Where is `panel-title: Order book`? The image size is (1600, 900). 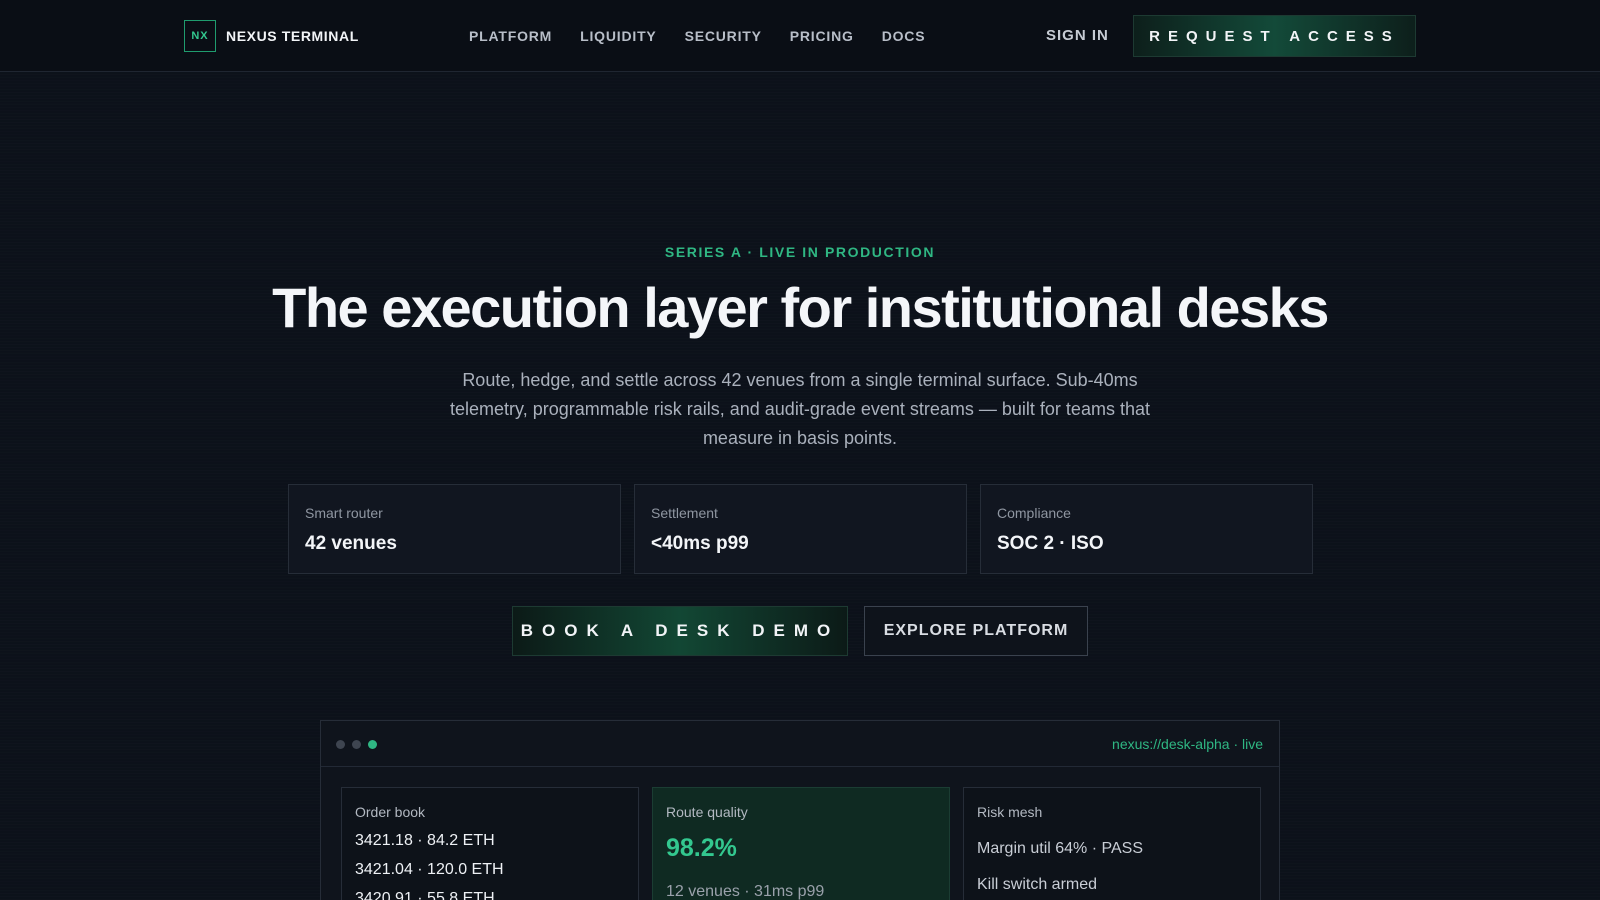 panel-title: Order book is located at coordinates (390, 812).